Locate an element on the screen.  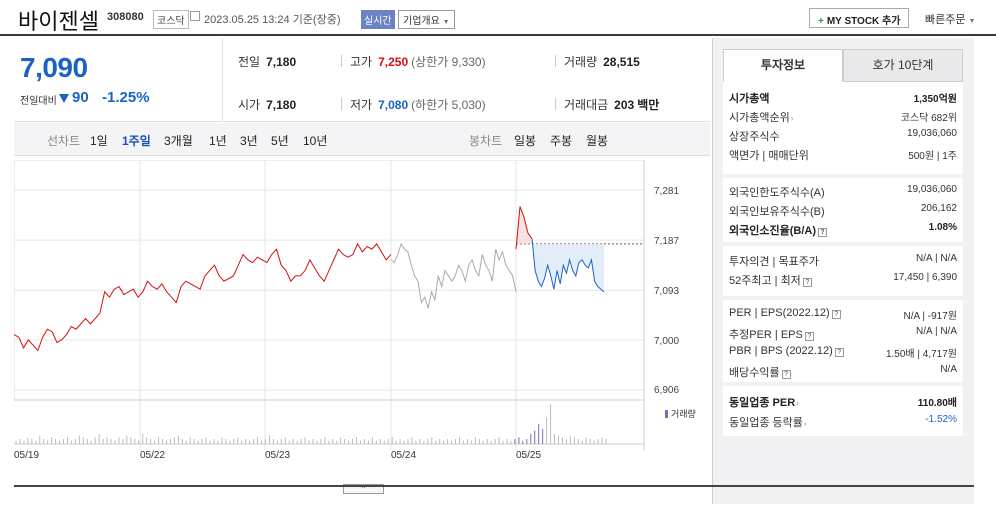
info-row-label: 외국인보유주식수(B) is located at coordinates (777, 211).